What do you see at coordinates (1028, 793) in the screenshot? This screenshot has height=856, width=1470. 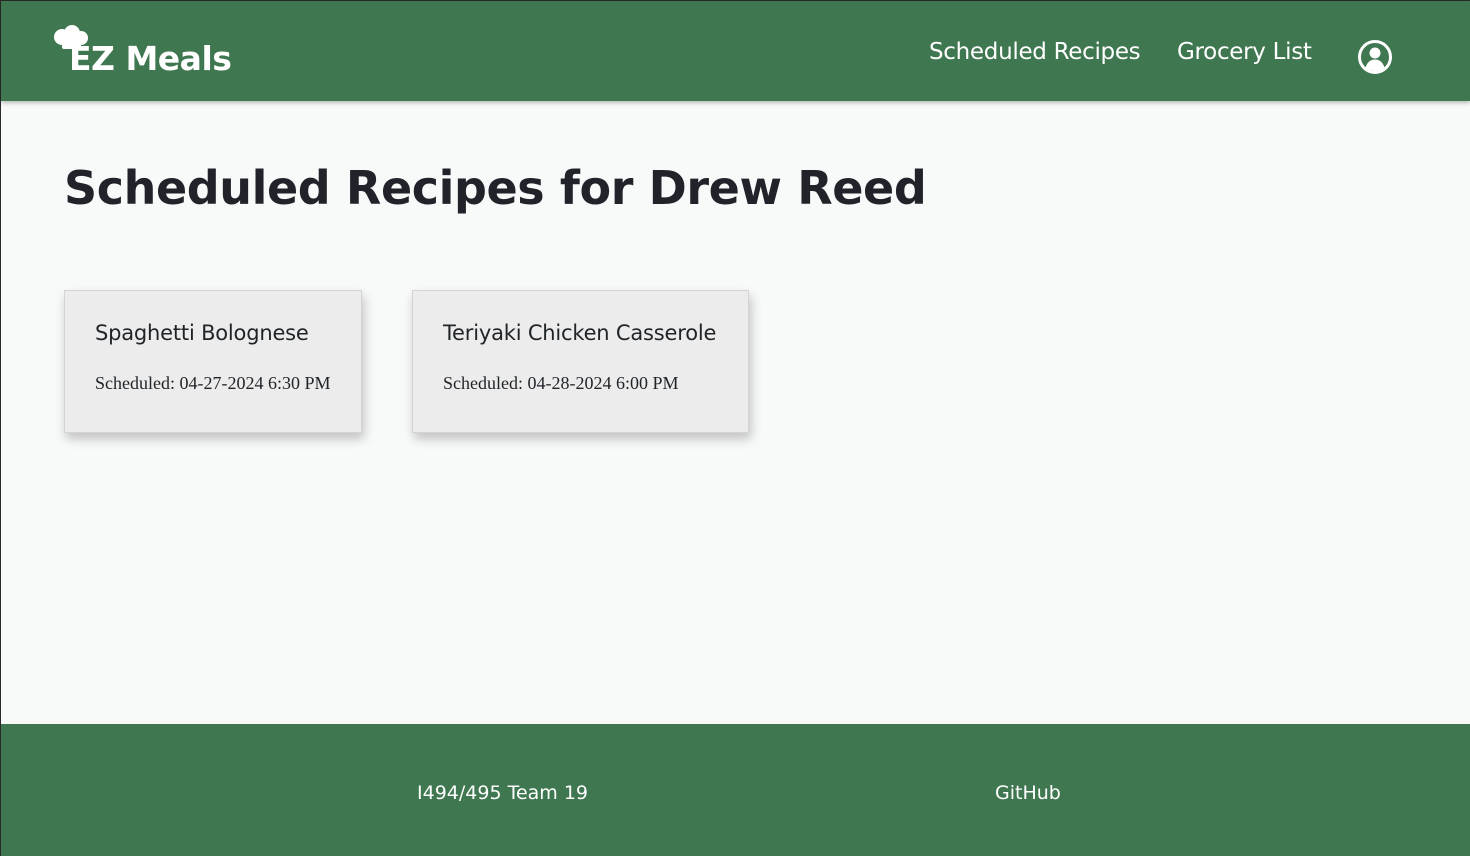 I see `github-link: GitHub` at bounding box center [1028, 793].